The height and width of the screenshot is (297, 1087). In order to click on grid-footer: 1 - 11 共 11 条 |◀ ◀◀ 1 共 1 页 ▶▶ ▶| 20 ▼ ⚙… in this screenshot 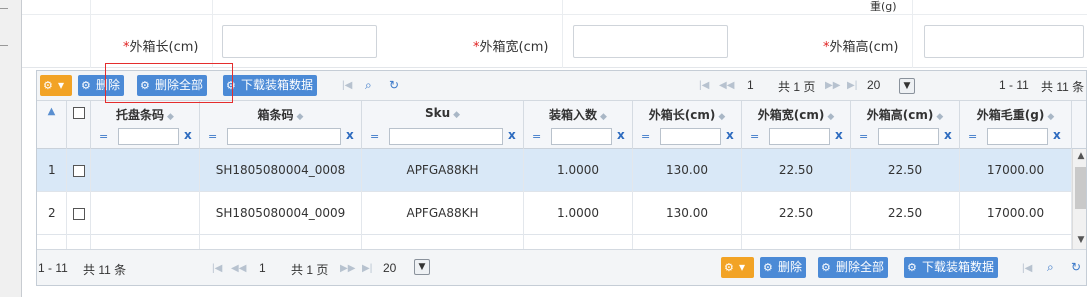, I will do `click(561, 267)`.